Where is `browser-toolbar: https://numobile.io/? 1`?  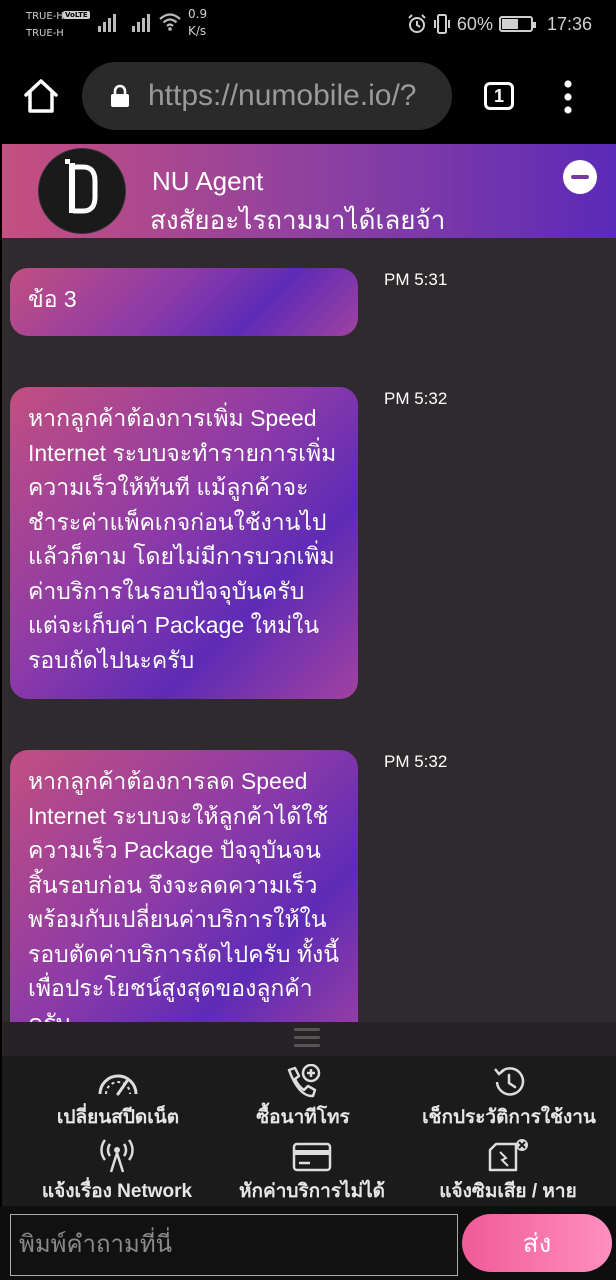 browser-toolbar: https://numobile.io/? 1 is located at coordinates (308, 96).